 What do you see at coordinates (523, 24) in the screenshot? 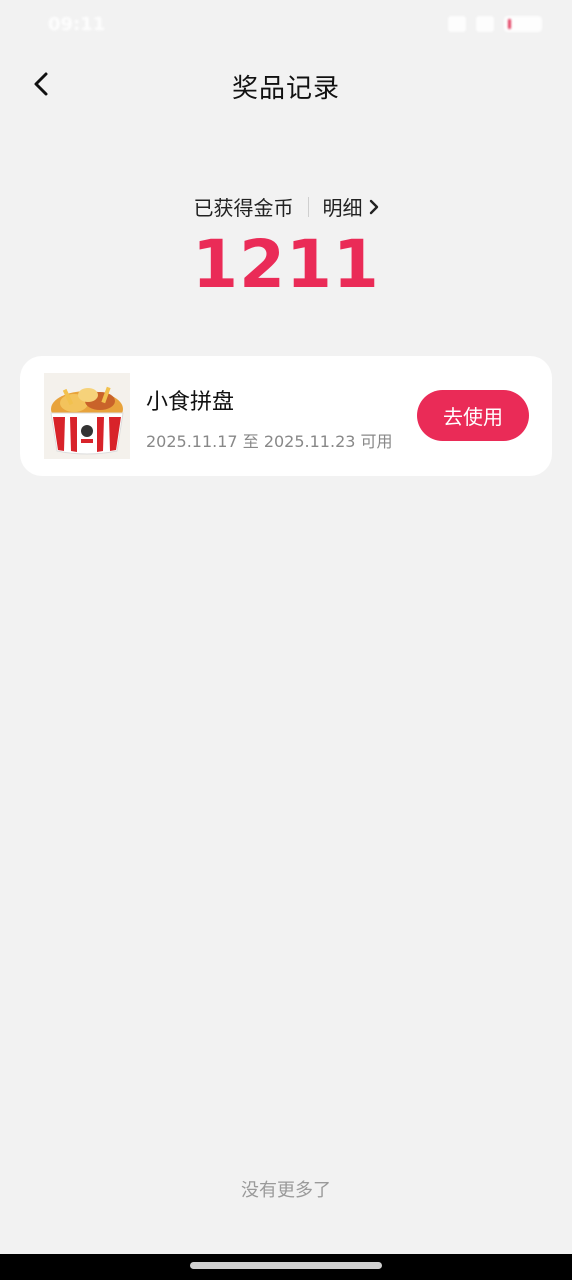
I see `battery-icon` at bounding box center [523, 24].